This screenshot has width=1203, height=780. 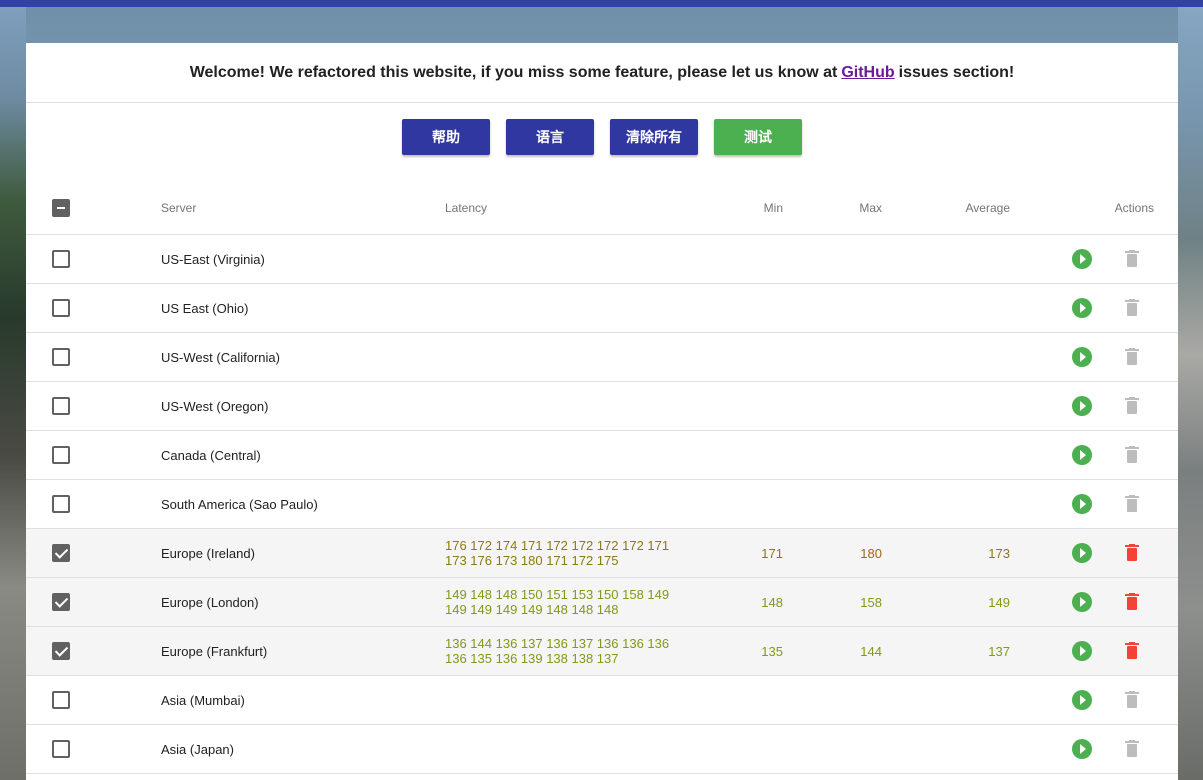 I want to click on server-name: Europe (Frankfurt), so click(x=303, y=651).